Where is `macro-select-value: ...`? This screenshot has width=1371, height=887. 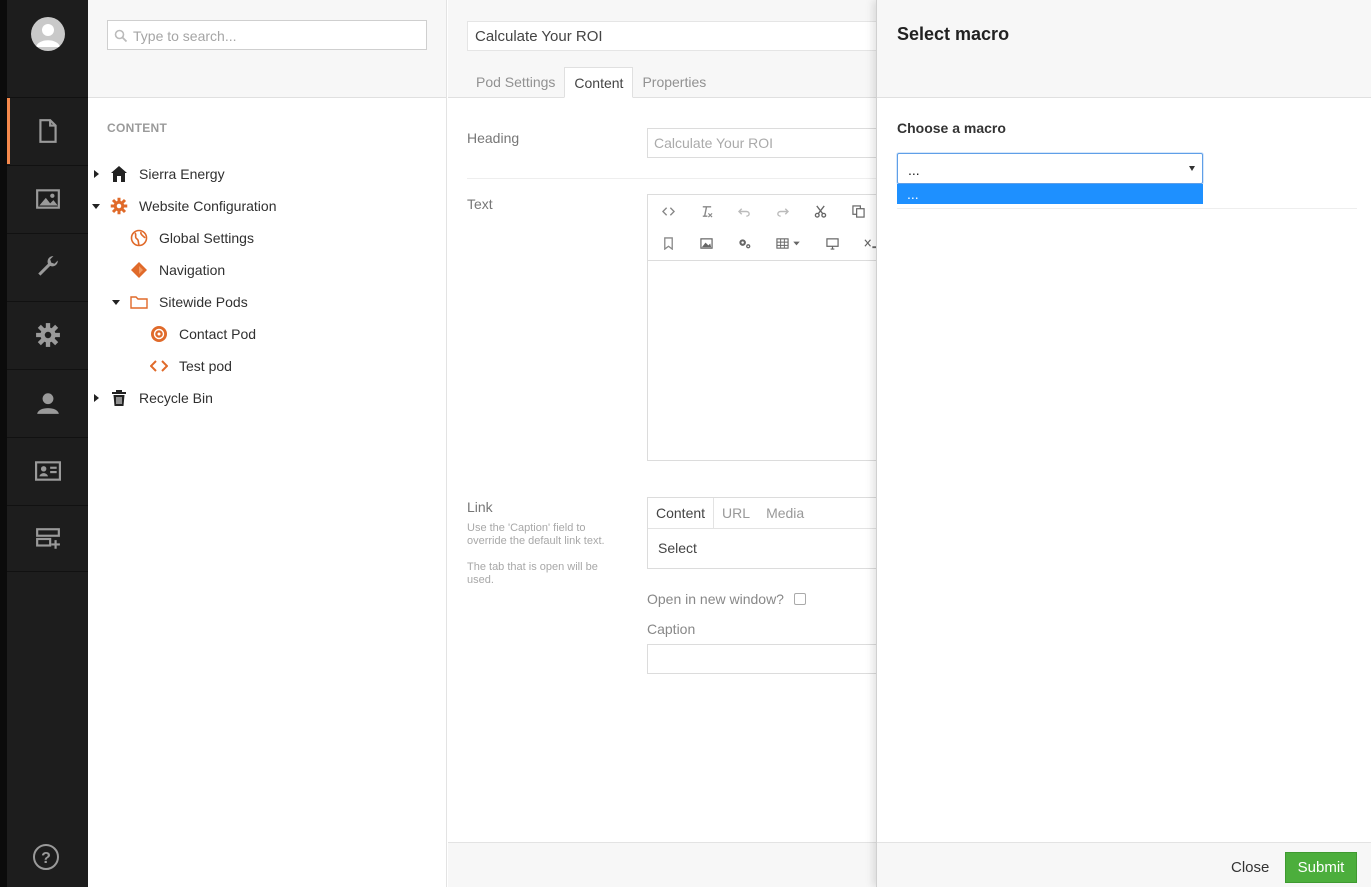
macro-select-value: ... is located at coordinates (914, 170).